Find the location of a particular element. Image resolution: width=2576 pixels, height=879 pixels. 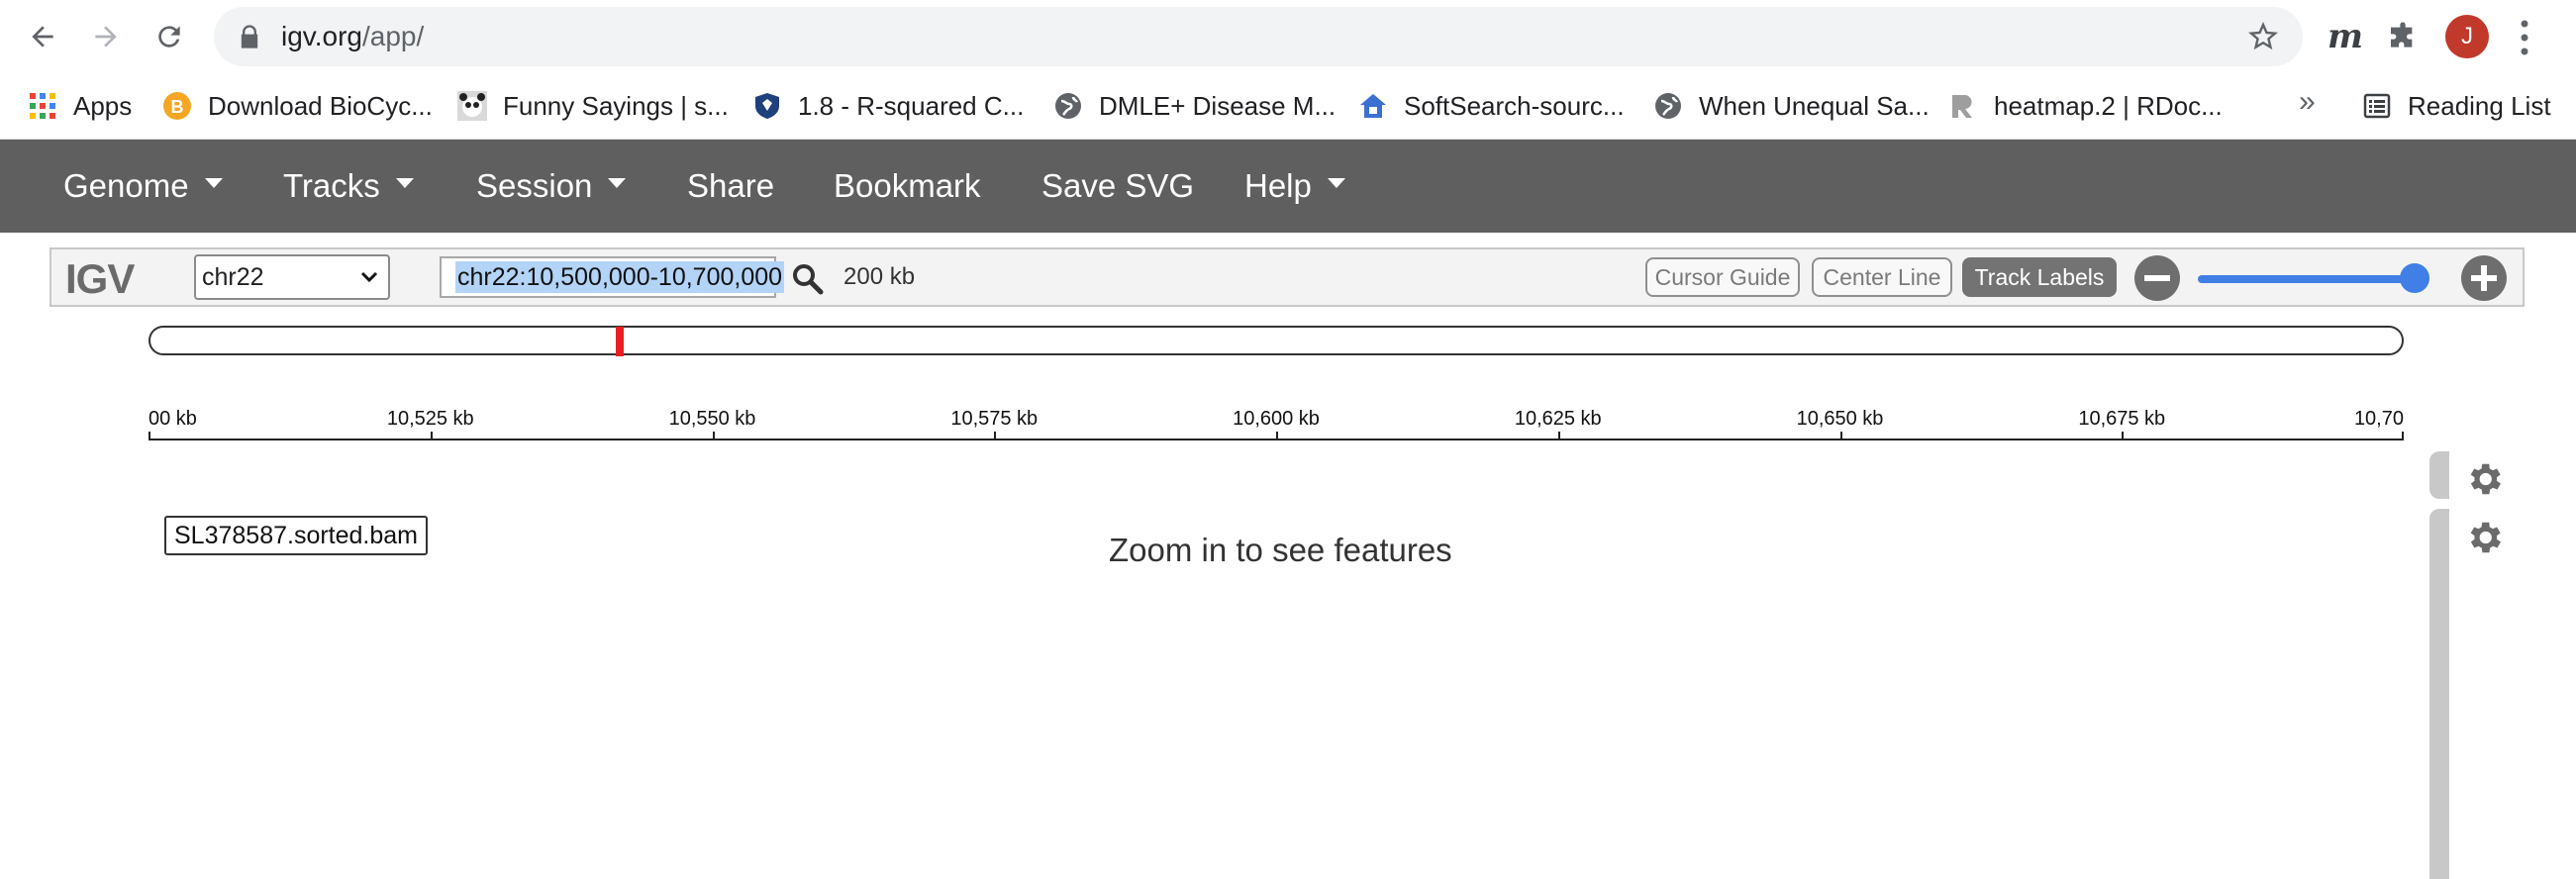

ideogram-region-marker is located at coordinates (620, 341).